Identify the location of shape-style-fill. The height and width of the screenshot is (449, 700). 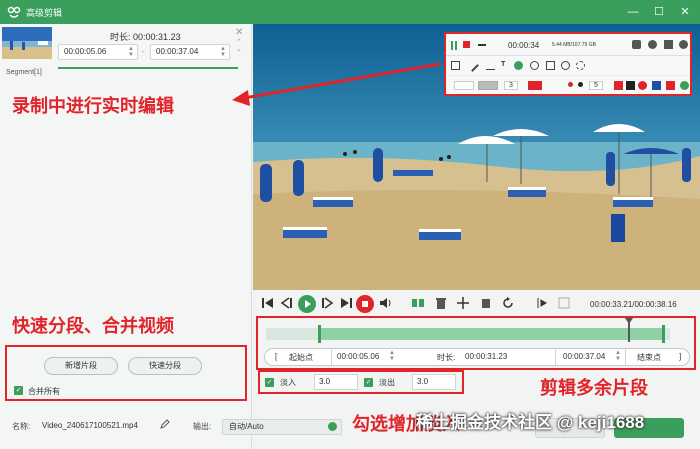
(488, 85).